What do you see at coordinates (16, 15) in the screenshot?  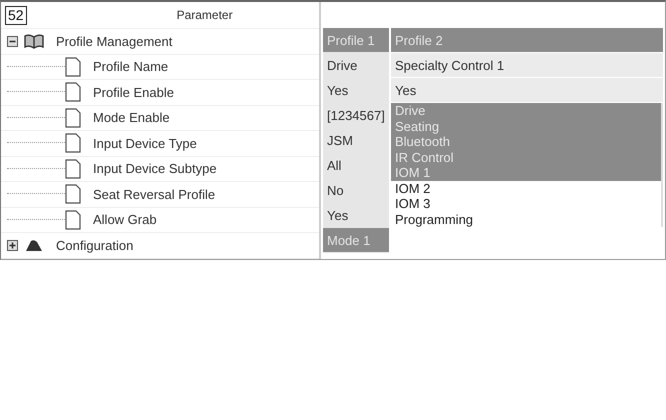 I see `figure-number: 52` at bounding box center [16, 15].